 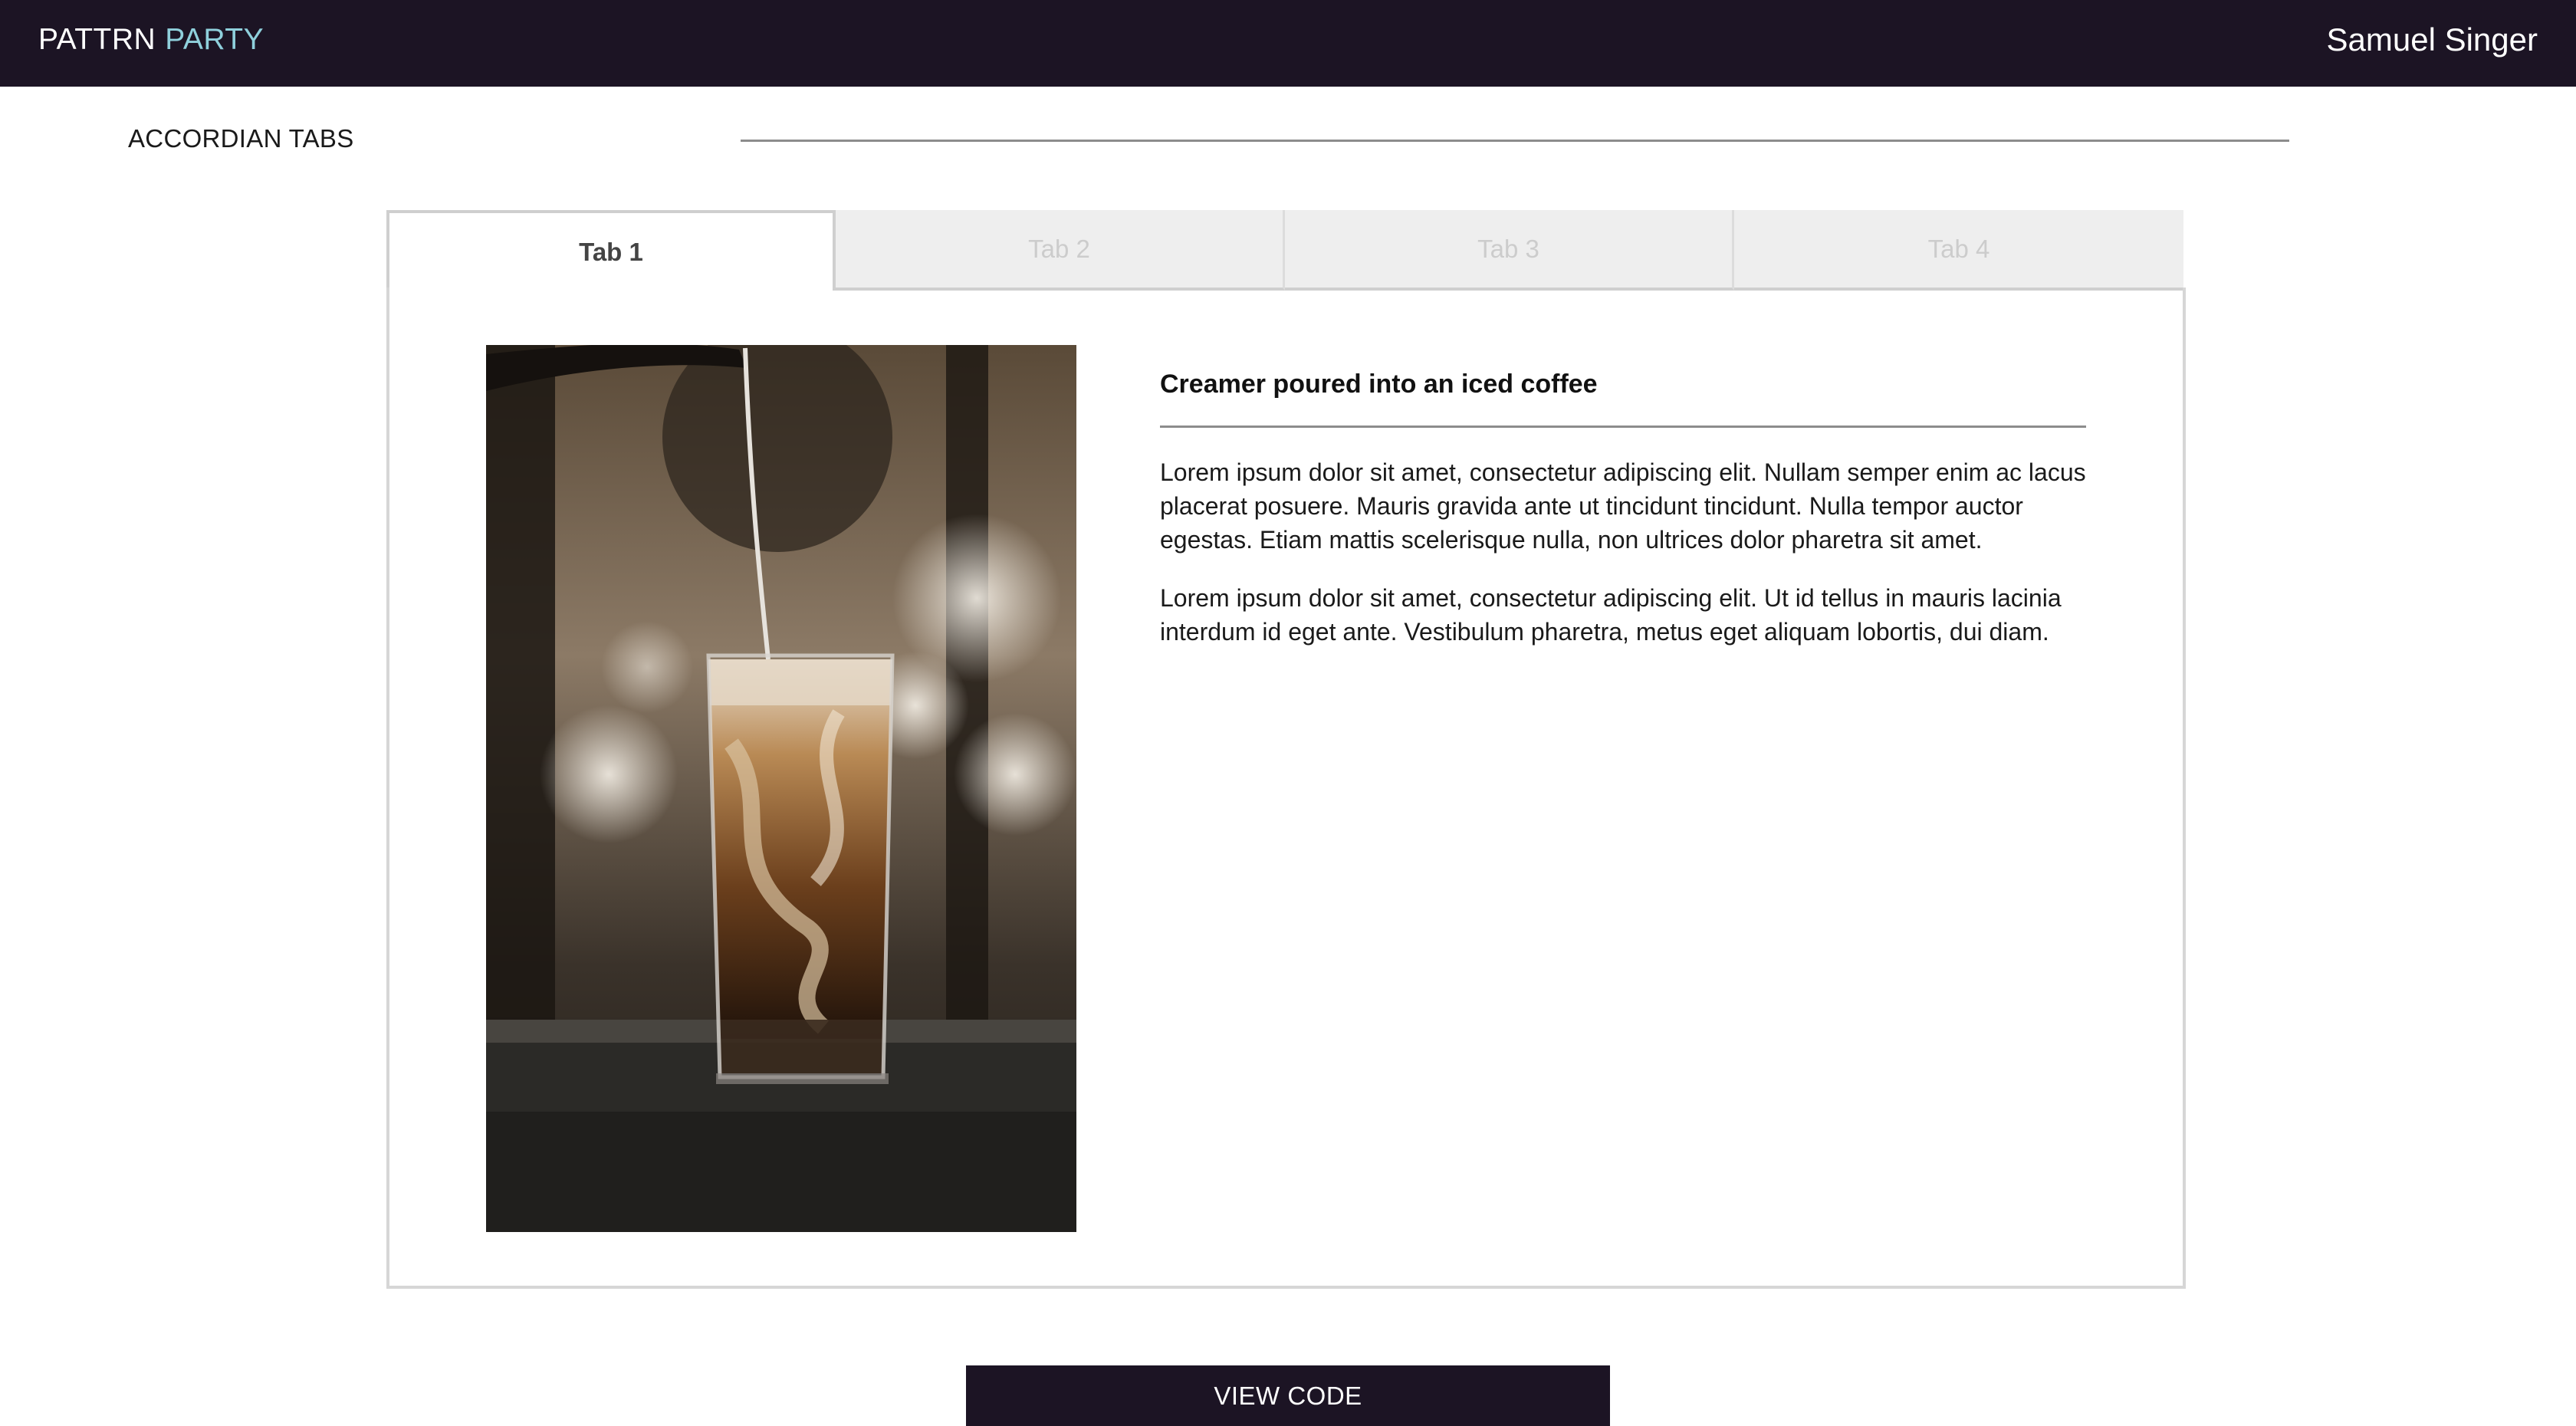 I want to click on section-title: ACCORDIAN TABS, so click(x=241, y=138).